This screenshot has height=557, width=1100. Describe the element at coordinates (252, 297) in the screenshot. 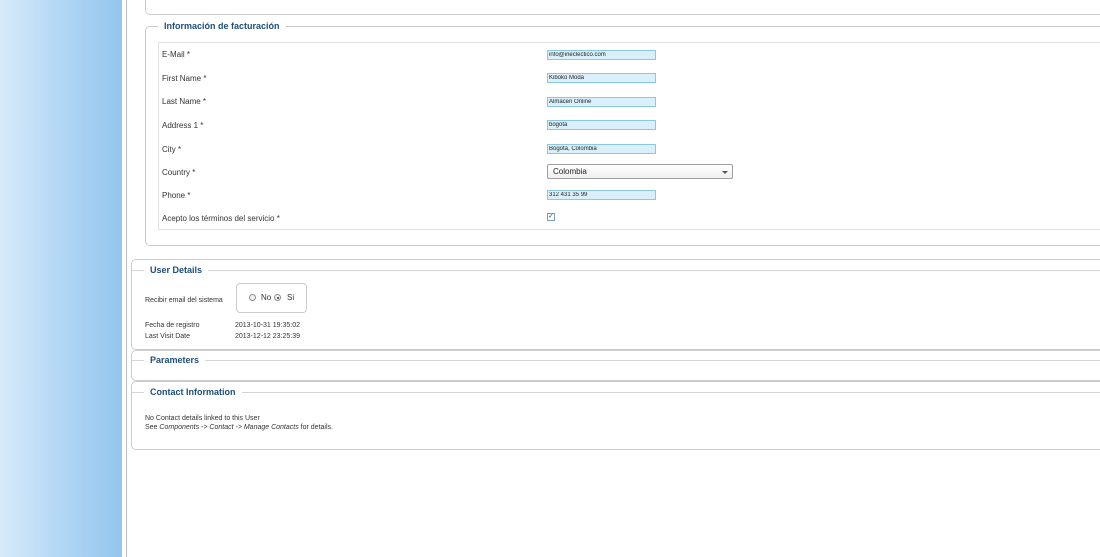

I see `radio-no` at that location.